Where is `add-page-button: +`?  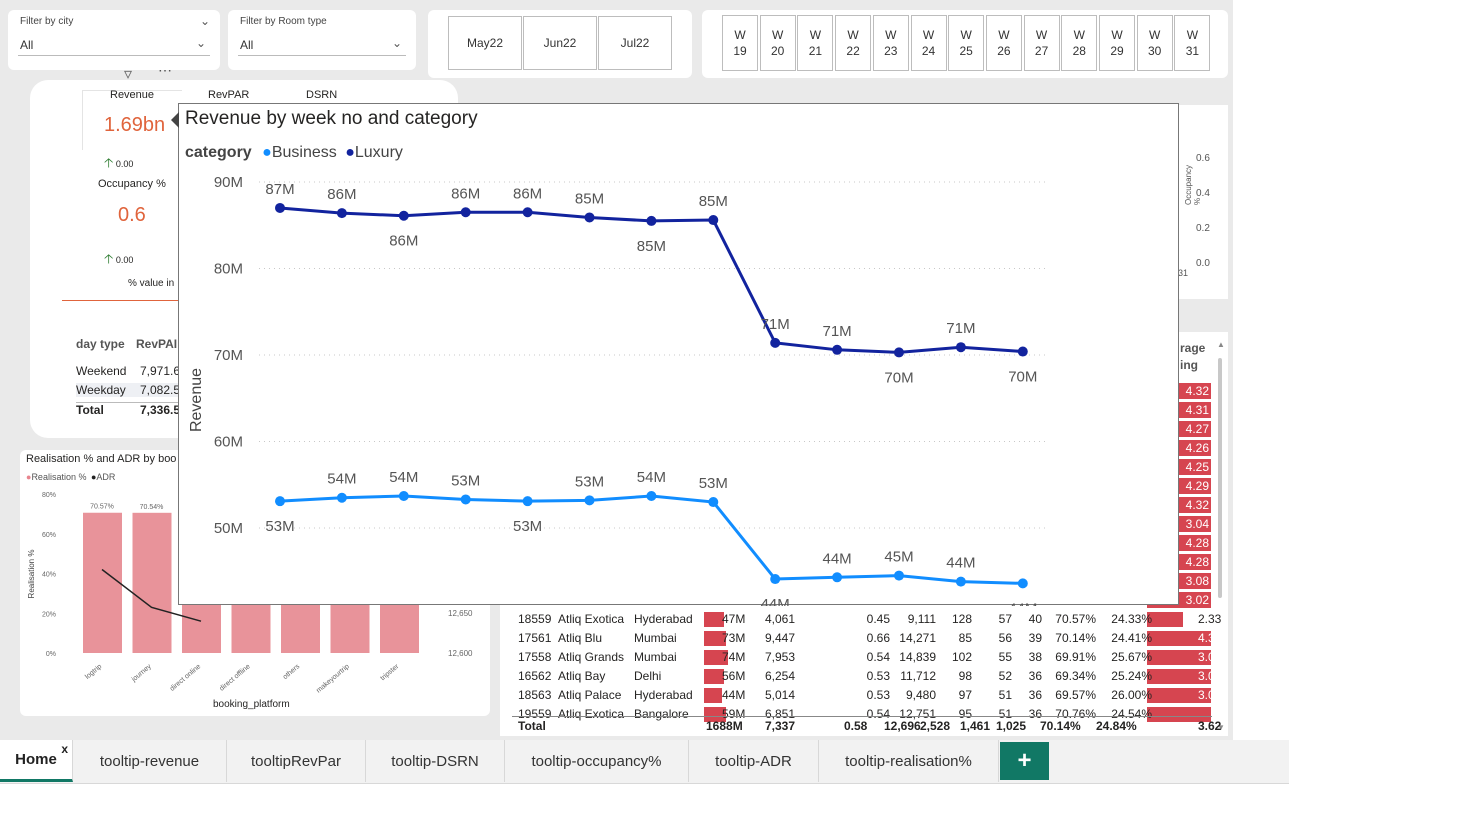
add-page-button: + is located at coordinates (1024, 761).